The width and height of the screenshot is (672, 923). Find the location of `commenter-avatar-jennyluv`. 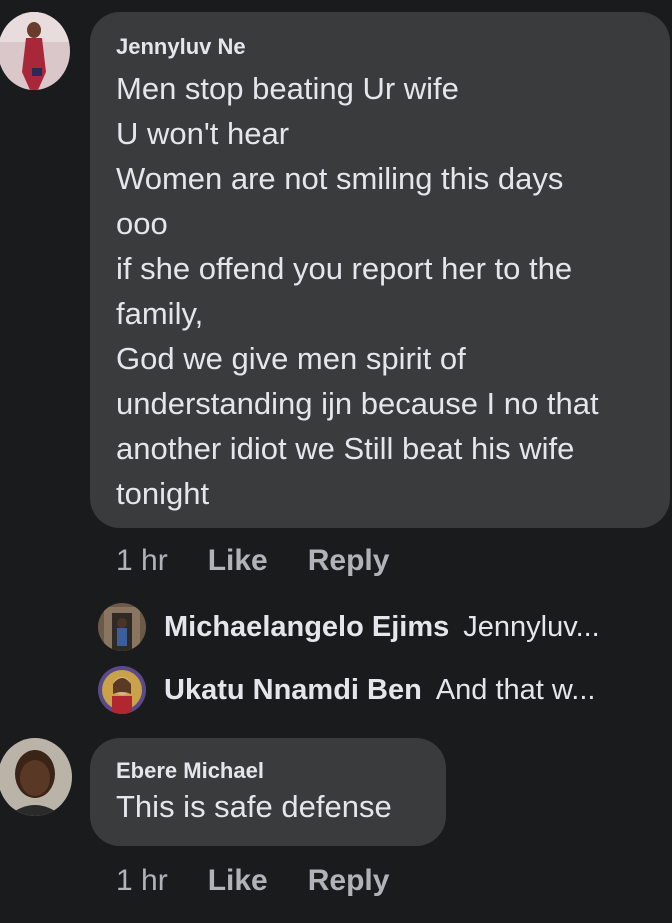

commenter-avatar-jennyluv is located at coordinates (35, 51).